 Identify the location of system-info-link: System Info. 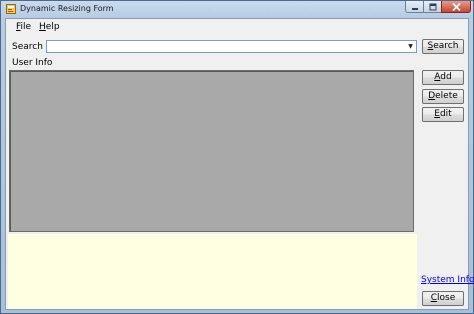
(447, 280).